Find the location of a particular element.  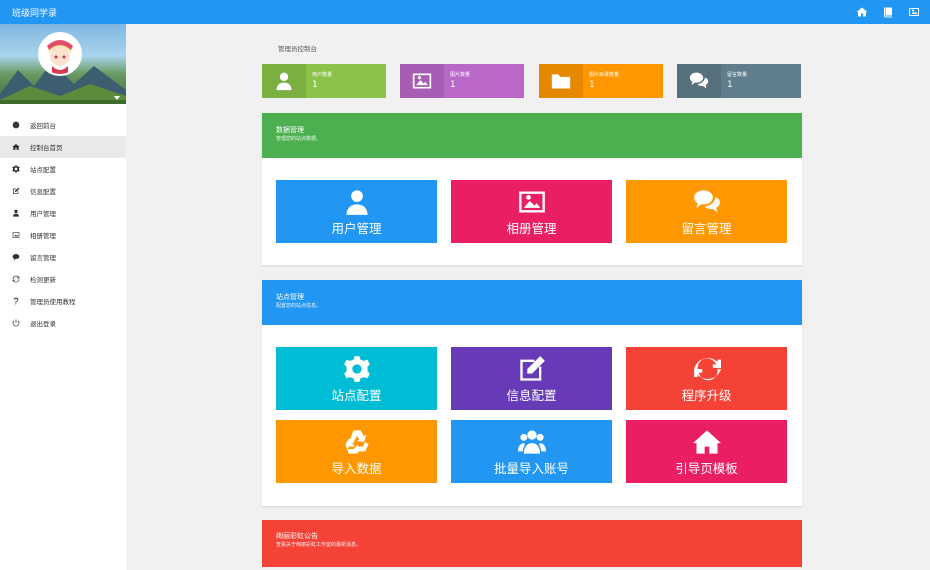

tile-label: 批量导入账号 is located at coordinates (531, 468).